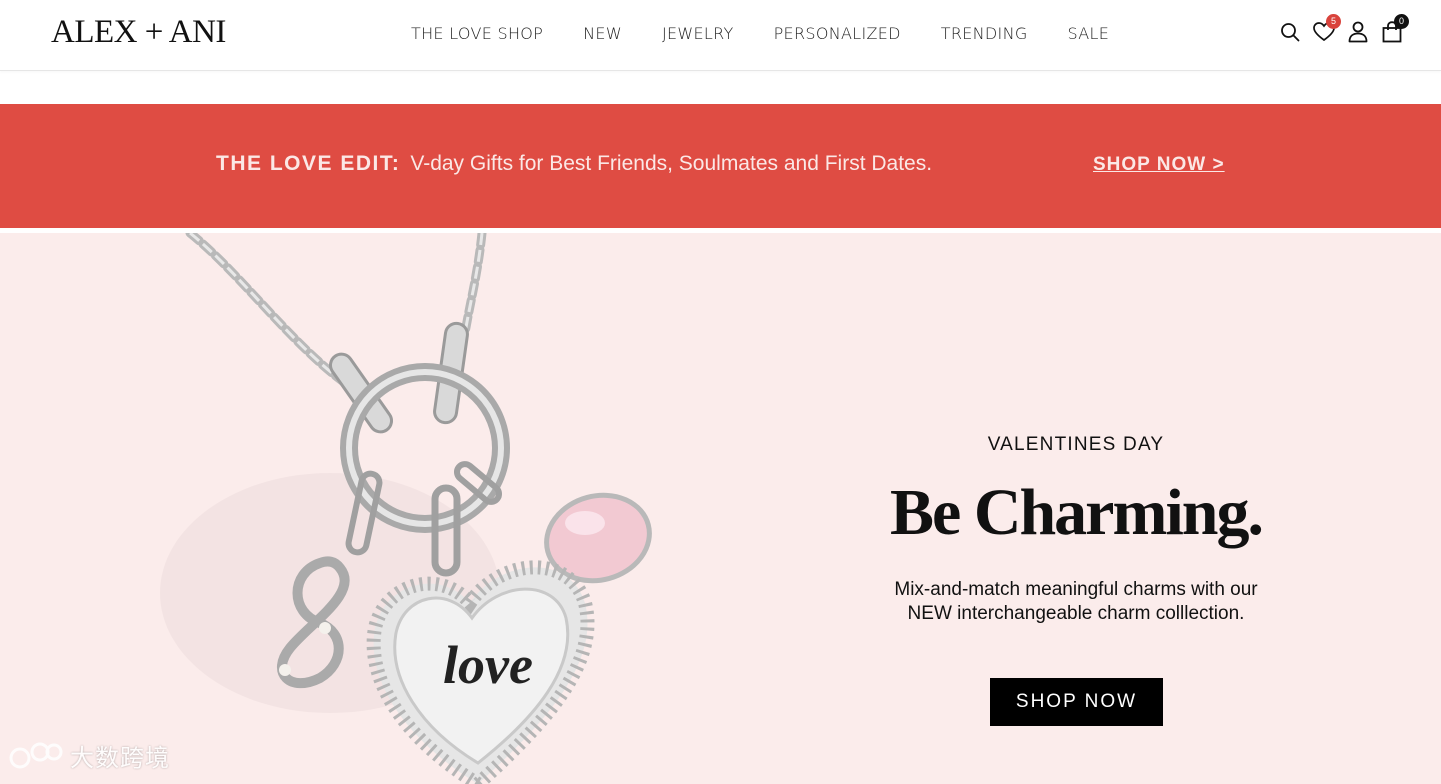 This screenshot has width=1441, height=784. I want to click on hero-headline: Be Charming., so click(1077, 512).